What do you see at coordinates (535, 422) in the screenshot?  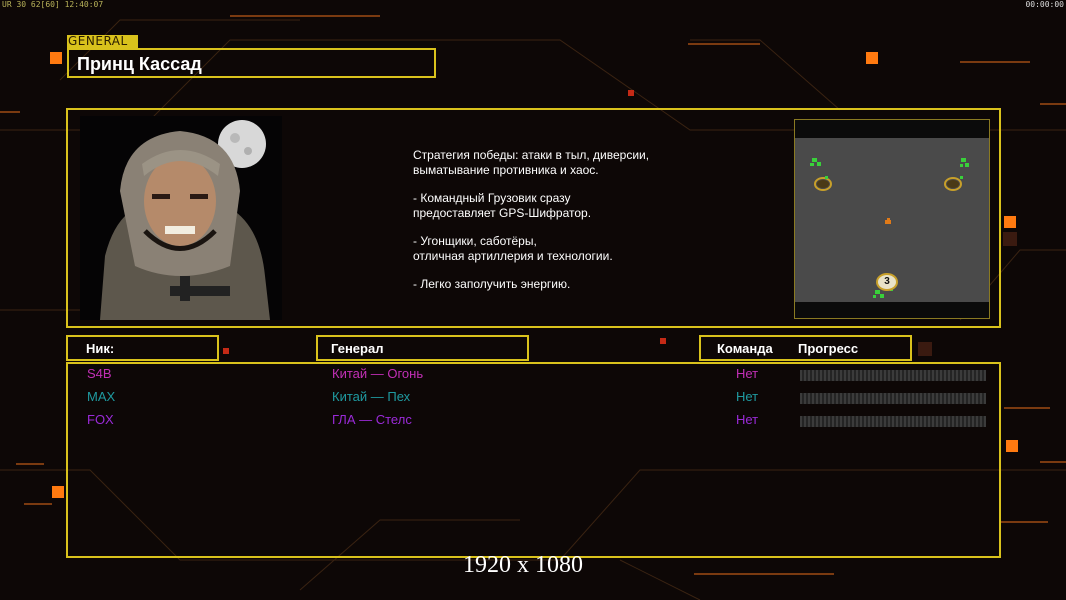 I see `player-row: FOX ГЛА — Стелс Нет` at bounding box center [535, 422].